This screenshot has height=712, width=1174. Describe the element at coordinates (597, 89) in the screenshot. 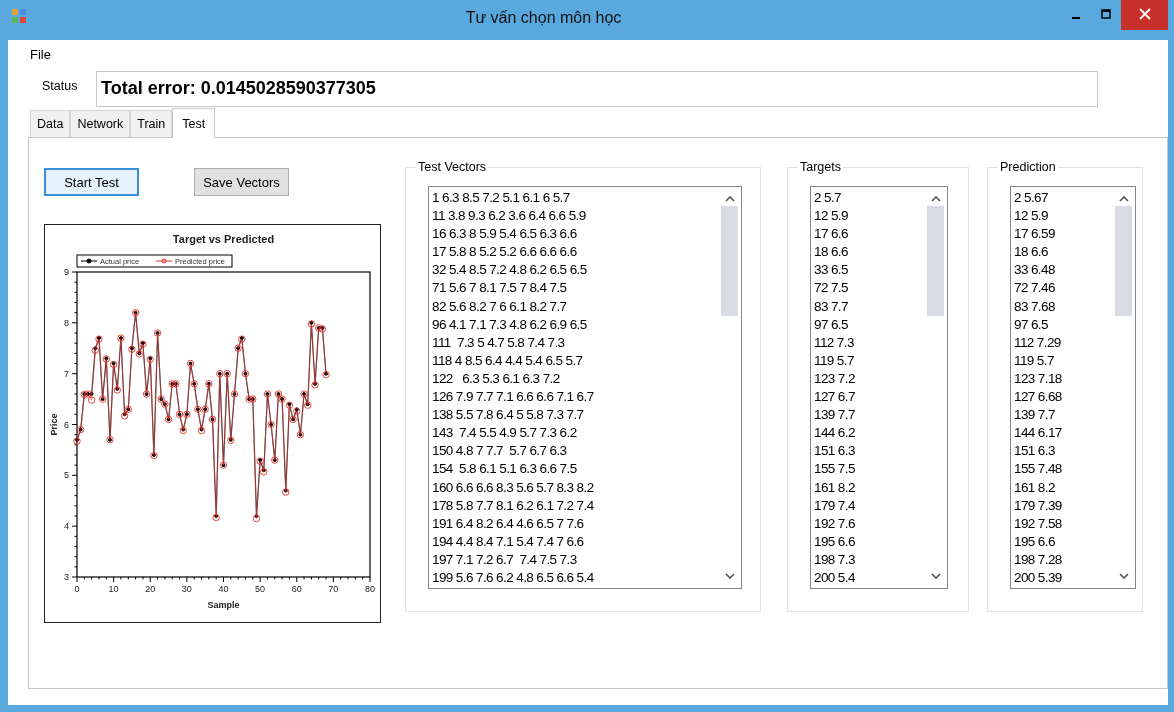

I see `status-field: Total error: 0.0145028590377305` at that location.